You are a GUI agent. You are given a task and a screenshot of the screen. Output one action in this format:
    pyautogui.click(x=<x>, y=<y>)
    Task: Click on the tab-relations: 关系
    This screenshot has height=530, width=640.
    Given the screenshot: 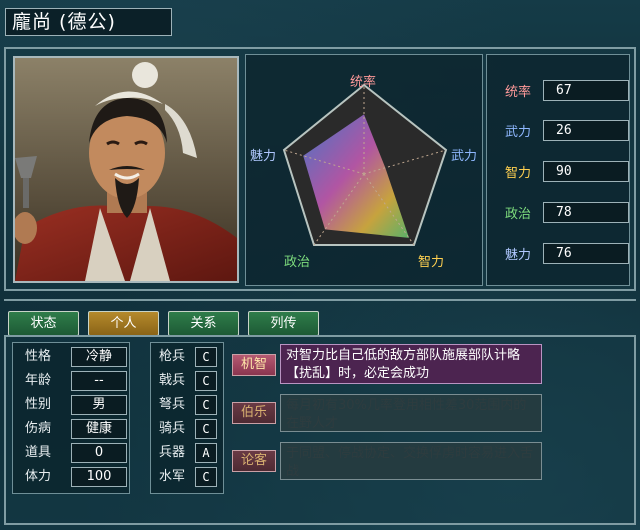 What is the action you would take?
    pyautogui.click(x=203, y=323)
    